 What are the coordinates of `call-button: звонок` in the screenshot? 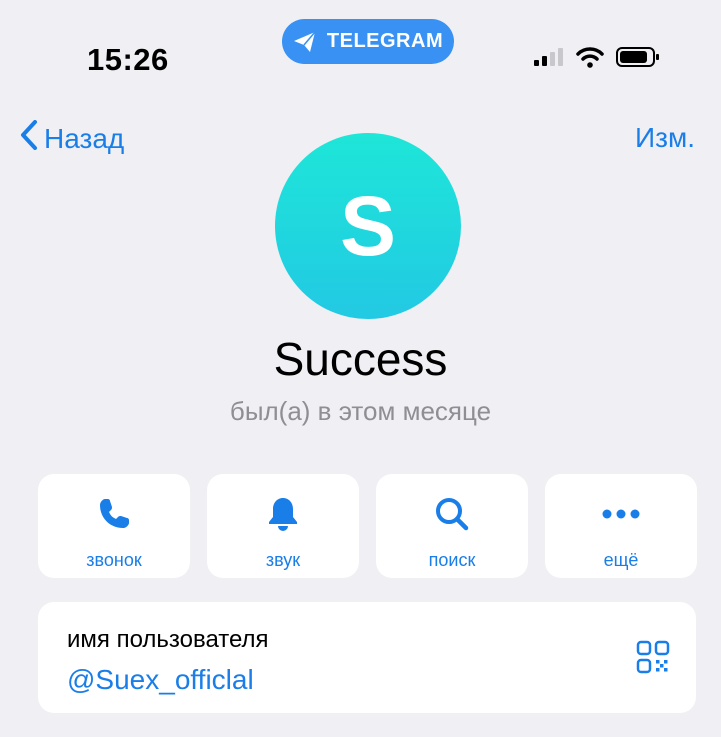 It's located at (114, 526).